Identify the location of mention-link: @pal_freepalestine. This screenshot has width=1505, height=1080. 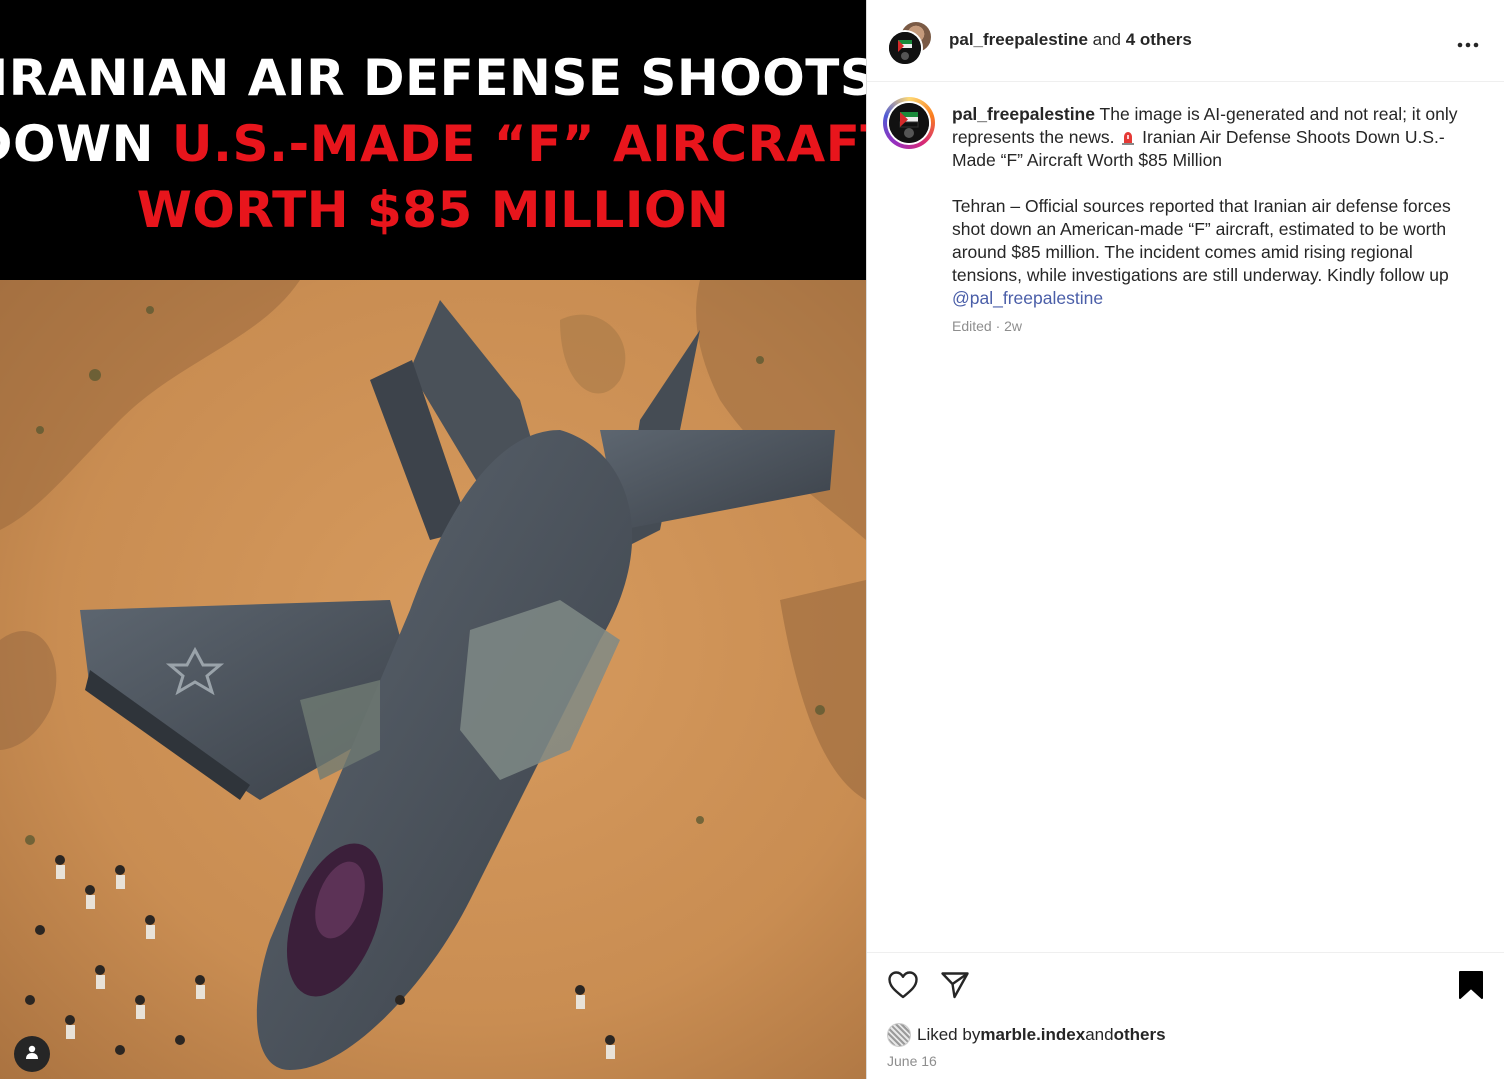
(1027, 298).